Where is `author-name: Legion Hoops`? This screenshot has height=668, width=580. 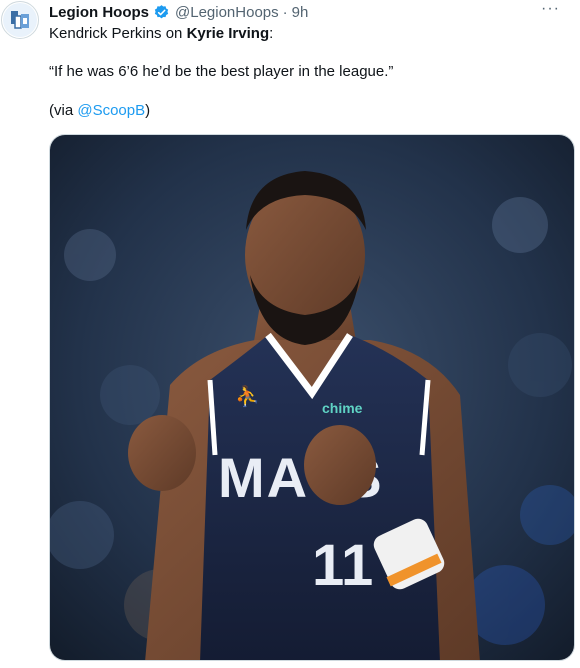 author-name: Legion Hoops is located at coordinates (99, 12).